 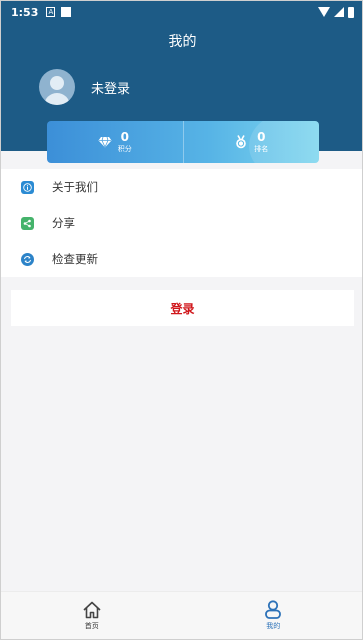 I want to click on menu-item-check-update: 检查更新, so click(x=181, y=259).